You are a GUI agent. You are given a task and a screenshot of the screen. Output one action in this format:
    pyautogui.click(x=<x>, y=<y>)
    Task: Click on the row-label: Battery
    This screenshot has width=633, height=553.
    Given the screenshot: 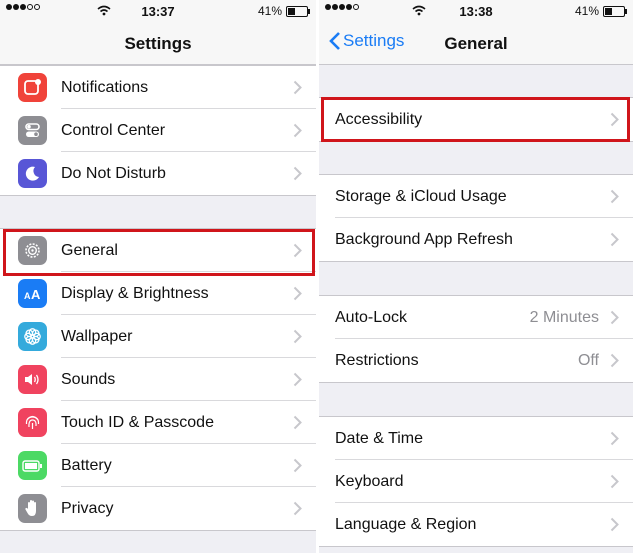 What is the action you would take?
    pyautogui.click(x=86, y=465)
    